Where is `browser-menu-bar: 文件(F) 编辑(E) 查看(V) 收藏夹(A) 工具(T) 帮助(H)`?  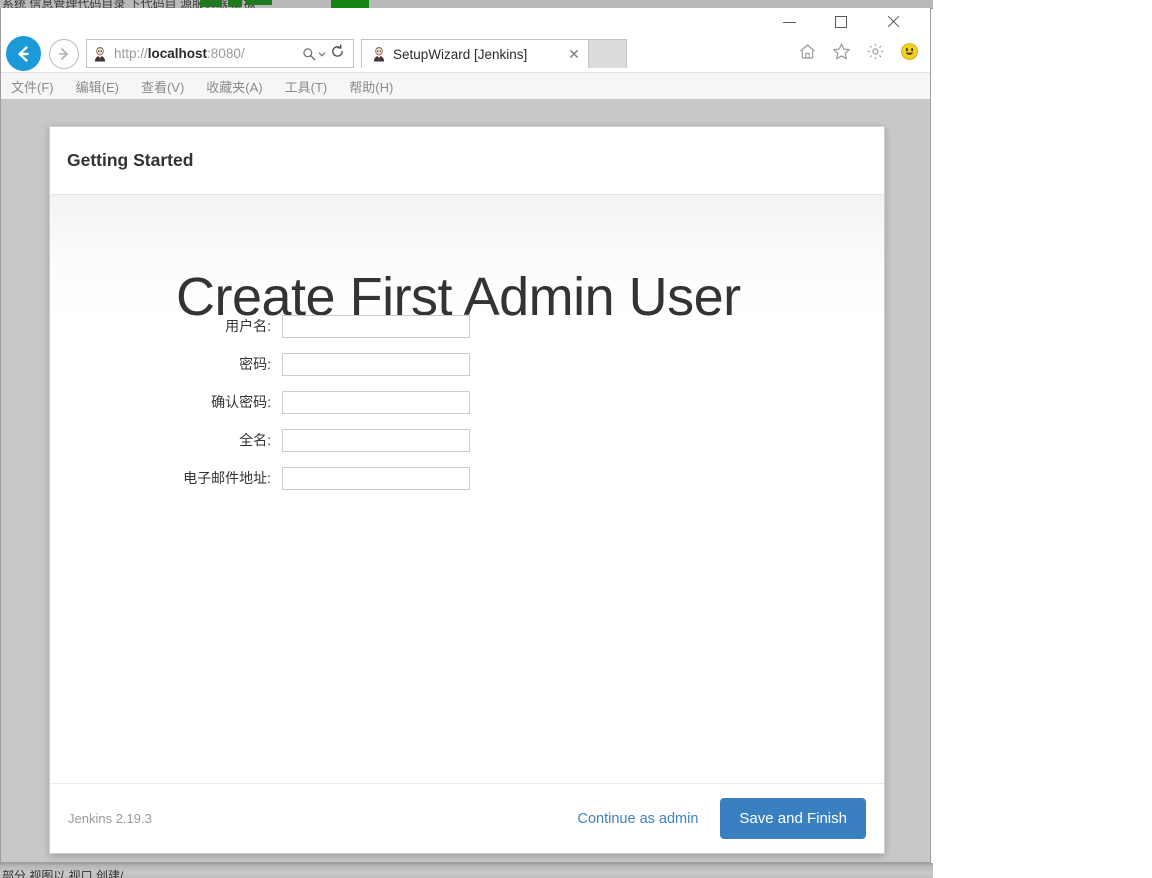 browser-menu-bar: 文件(F) 编辑(E) 查看(V) 收藏夹(A) 工具(T) 帮助(H) is located at coordinates (465, 86).